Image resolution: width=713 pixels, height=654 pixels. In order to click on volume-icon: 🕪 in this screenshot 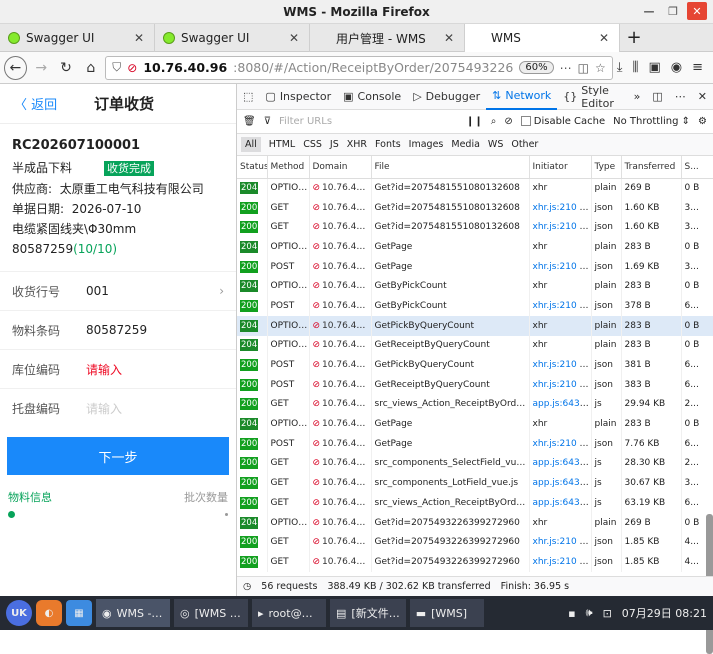, I will do `click(589, 613)`.